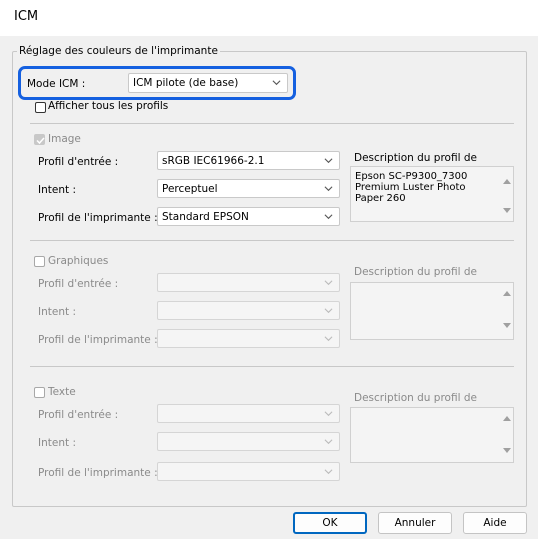 This screenshot has height=539, width=538. Describe the element at coordinates (269, 18) in the screenshot. I see `title-bar: ICM` at that location.